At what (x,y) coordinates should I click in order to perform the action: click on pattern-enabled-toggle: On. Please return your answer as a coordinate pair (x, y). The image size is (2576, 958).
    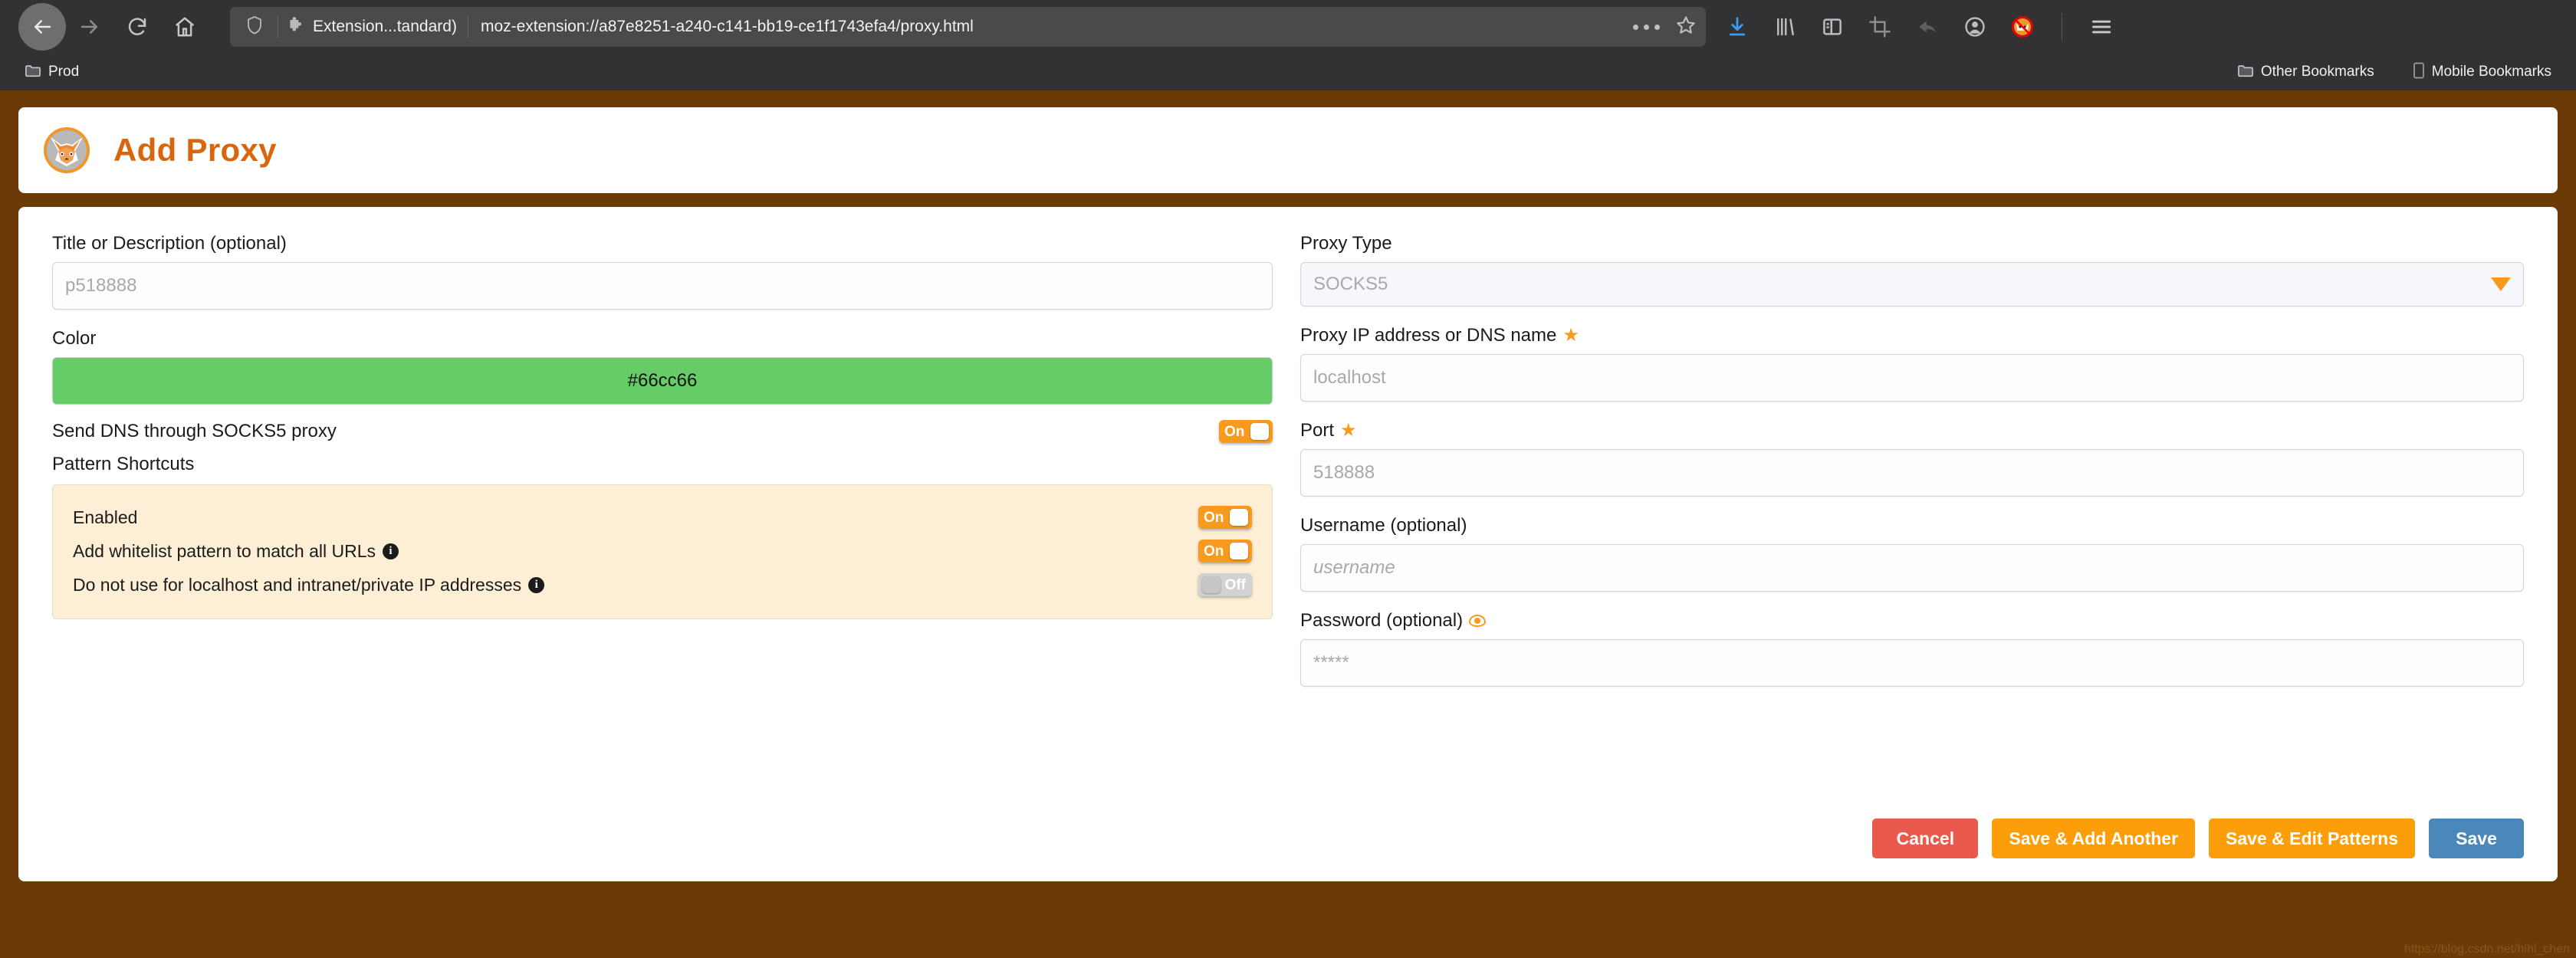
    Looking at the image, I should click on (1225, 517).